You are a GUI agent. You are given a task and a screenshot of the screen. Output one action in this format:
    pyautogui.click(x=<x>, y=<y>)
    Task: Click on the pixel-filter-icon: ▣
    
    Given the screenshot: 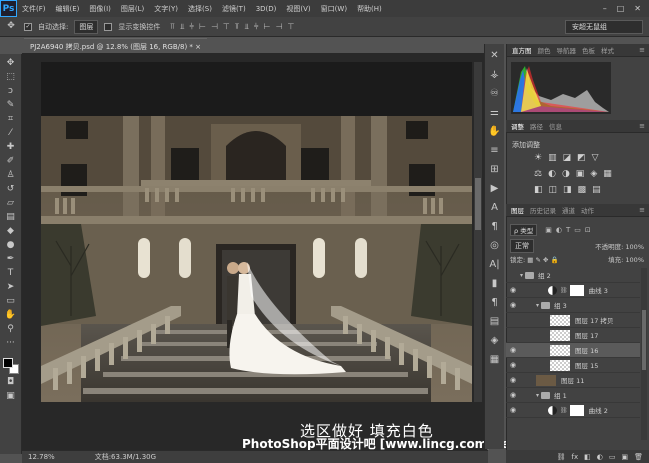 What is the action you would take?
    pyautogui.click(x=548, y=230)
    